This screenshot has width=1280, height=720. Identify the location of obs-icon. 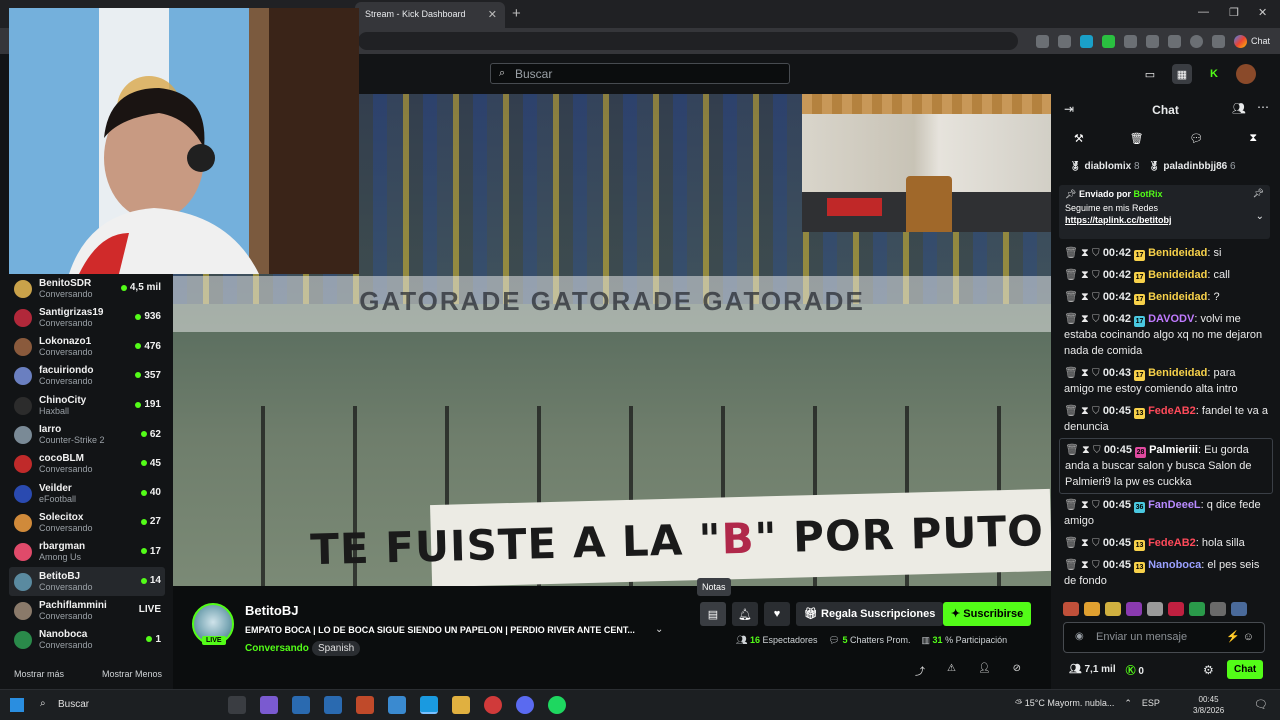
(493, 705).